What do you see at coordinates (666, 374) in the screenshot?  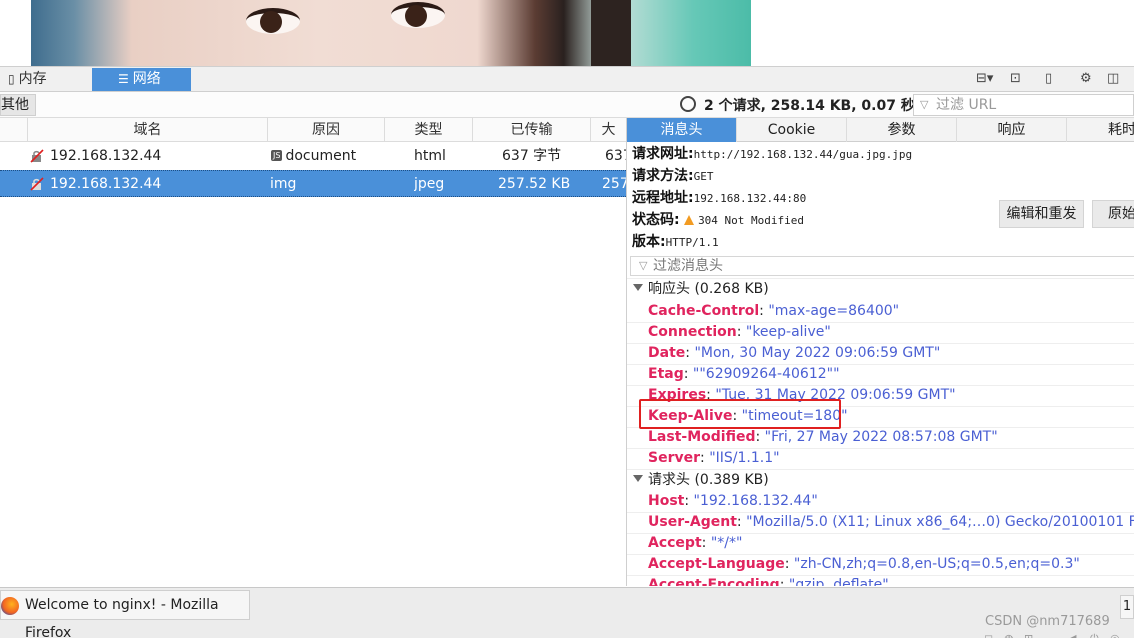 I see `header-name: Etag` at bounding box center [666, 374].